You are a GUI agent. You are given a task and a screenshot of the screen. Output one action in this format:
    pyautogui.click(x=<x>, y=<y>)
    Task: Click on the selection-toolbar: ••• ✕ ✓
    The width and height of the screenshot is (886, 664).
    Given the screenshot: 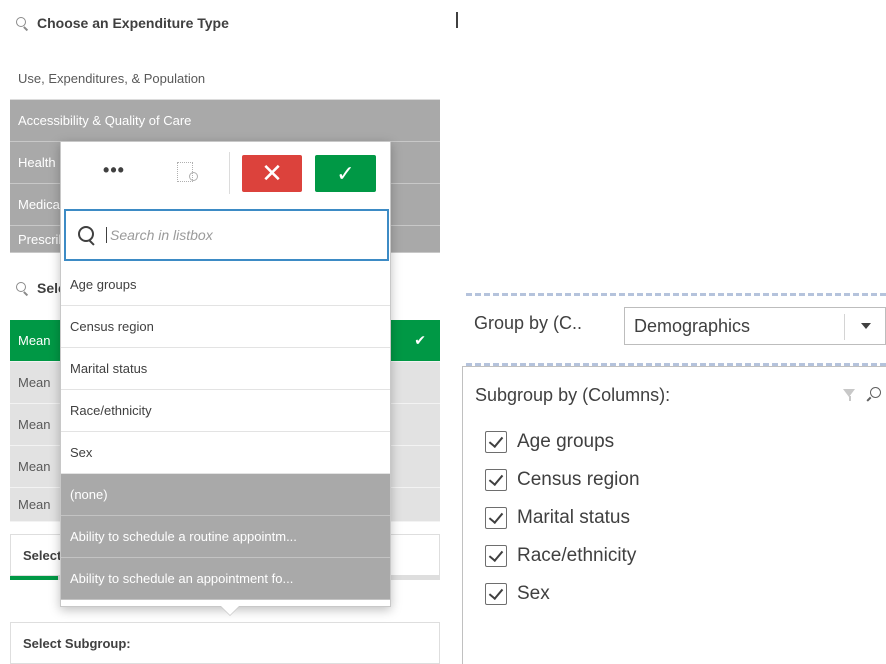 What is the action you would take?
    pyautogui.click(x=225, y=174)
    